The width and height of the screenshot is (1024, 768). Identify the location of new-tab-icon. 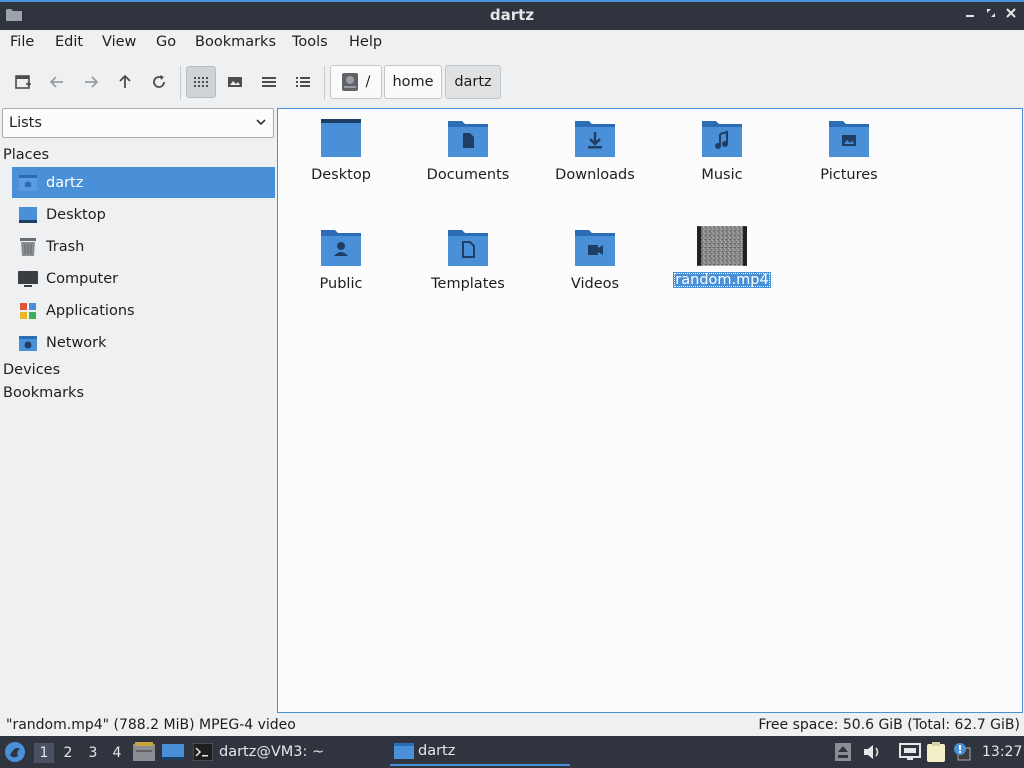
(23, 82).